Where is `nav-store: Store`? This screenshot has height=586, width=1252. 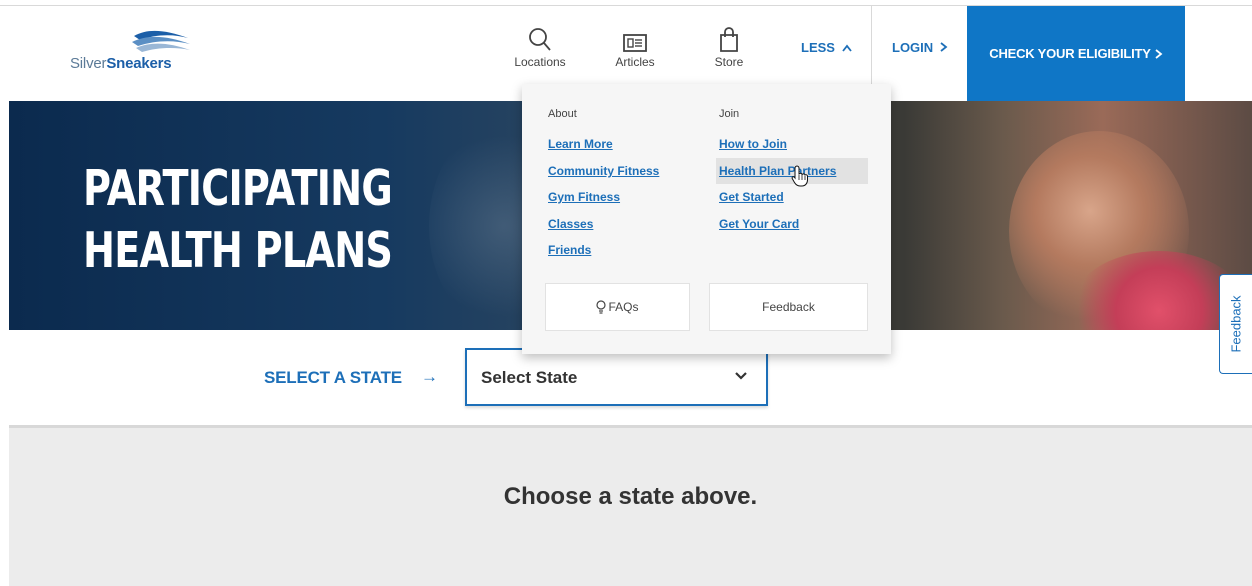
nav-store: Store is located at coordinates (729, 47).